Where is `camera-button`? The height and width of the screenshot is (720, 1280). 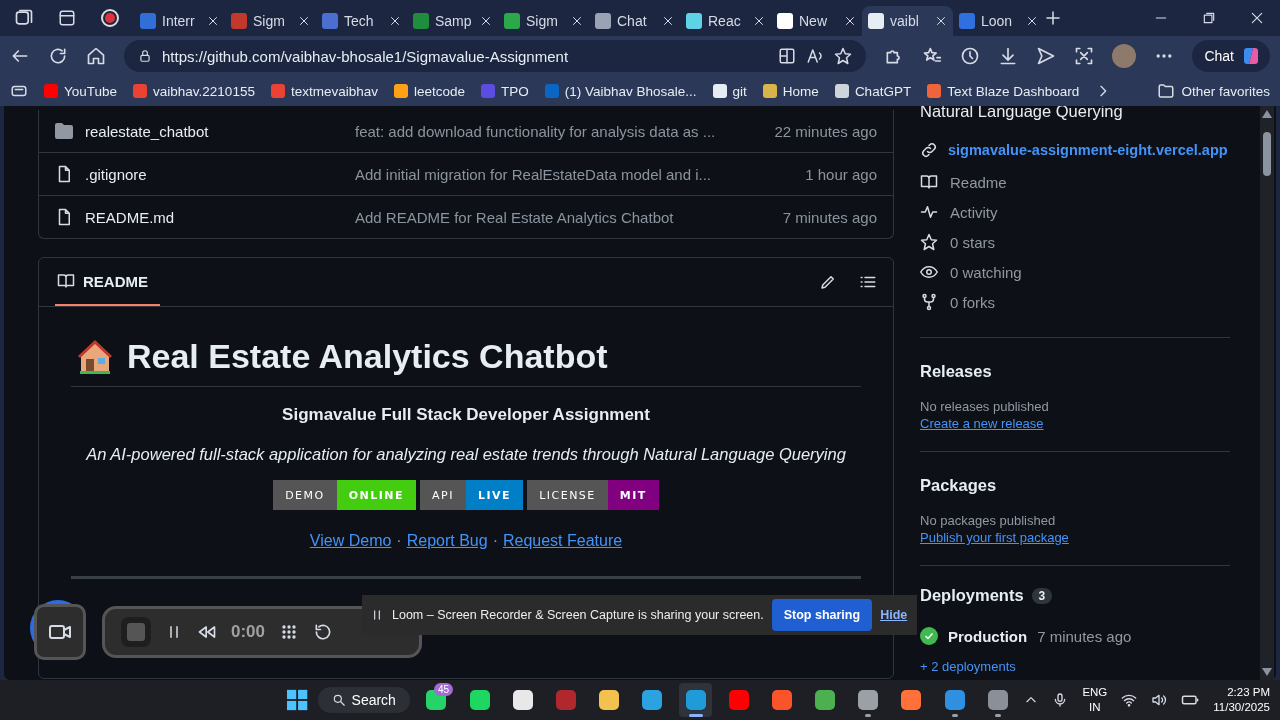 camera-button is located at coordinates (60, 632).